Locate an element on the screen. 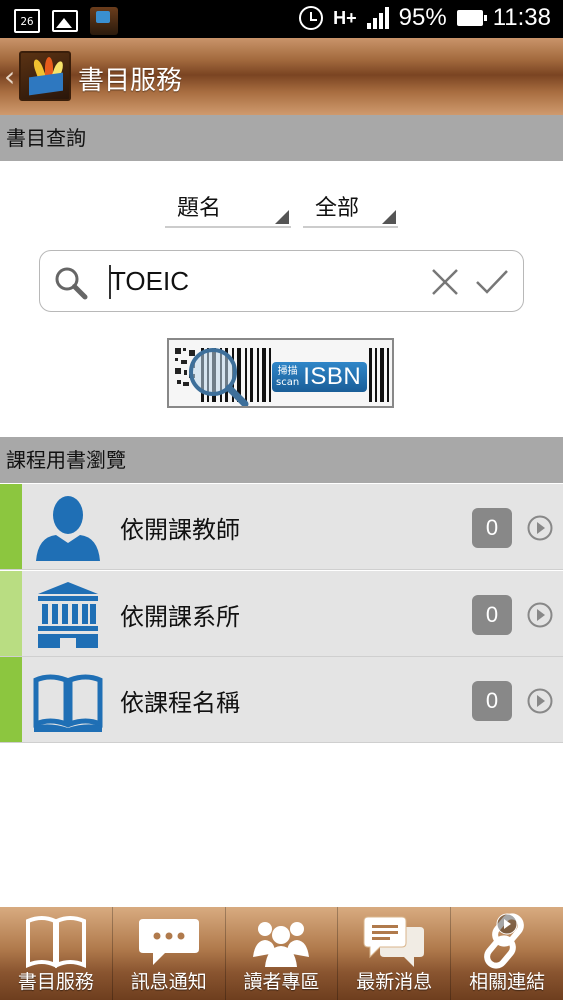 The image size is (563, 1000). nav-item-catalog: 書目服務 is located at coordinates (56, 953).